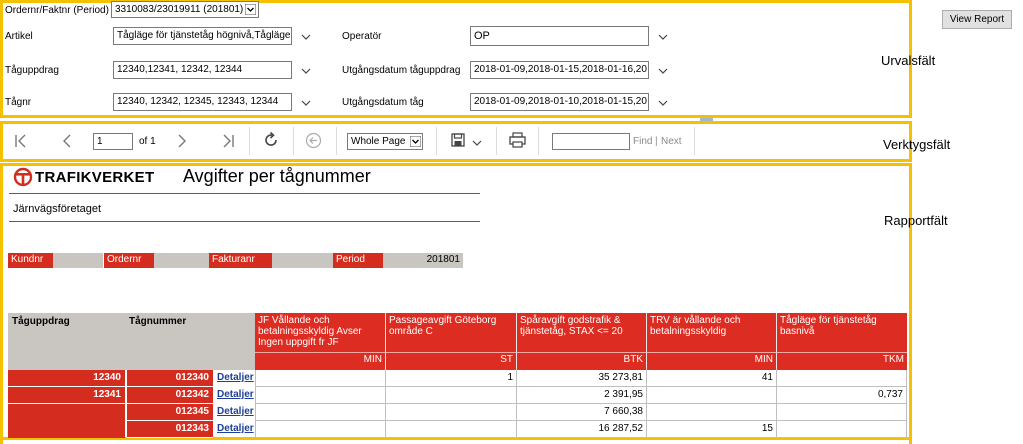  I want to click on zoom-value: Whole Page, so click(378, 141).